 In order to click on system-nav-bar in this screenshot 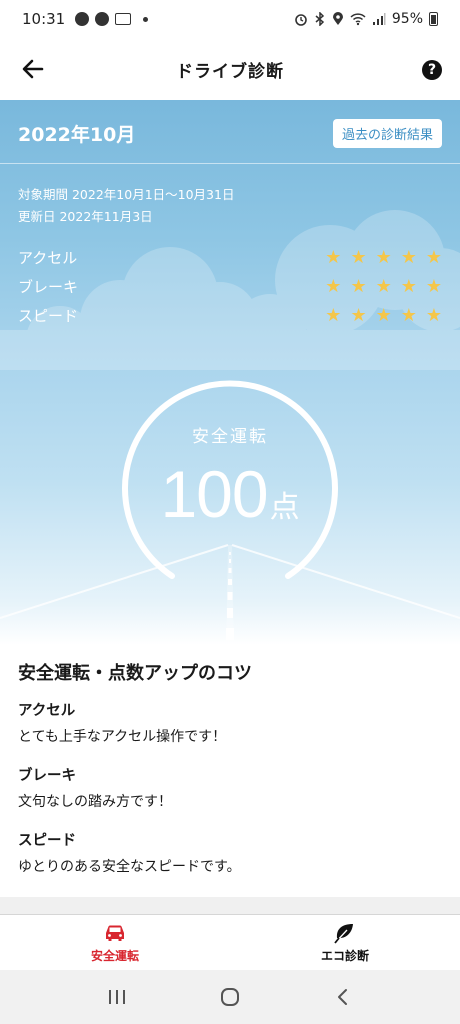, I will do `click(230, 997)`.